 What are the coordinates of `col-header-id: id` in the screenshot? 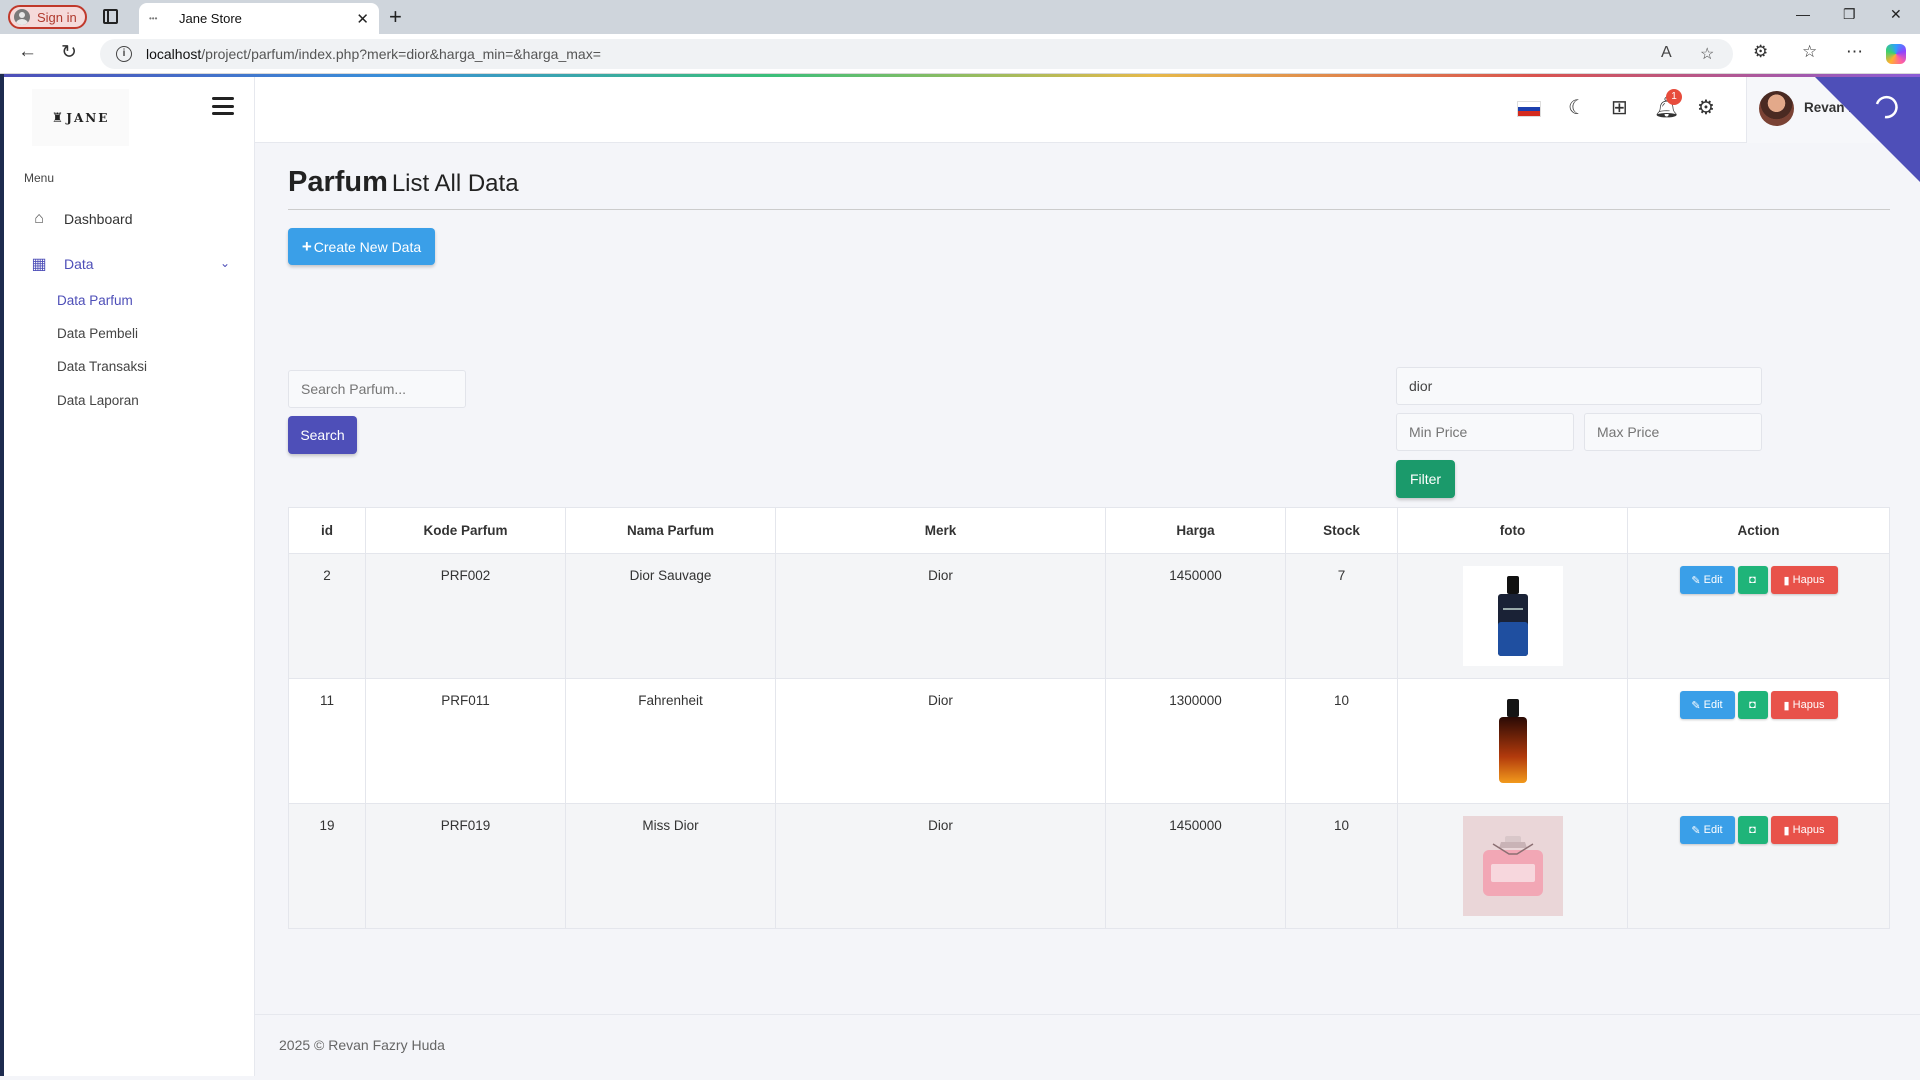 It's located at (327, 530).